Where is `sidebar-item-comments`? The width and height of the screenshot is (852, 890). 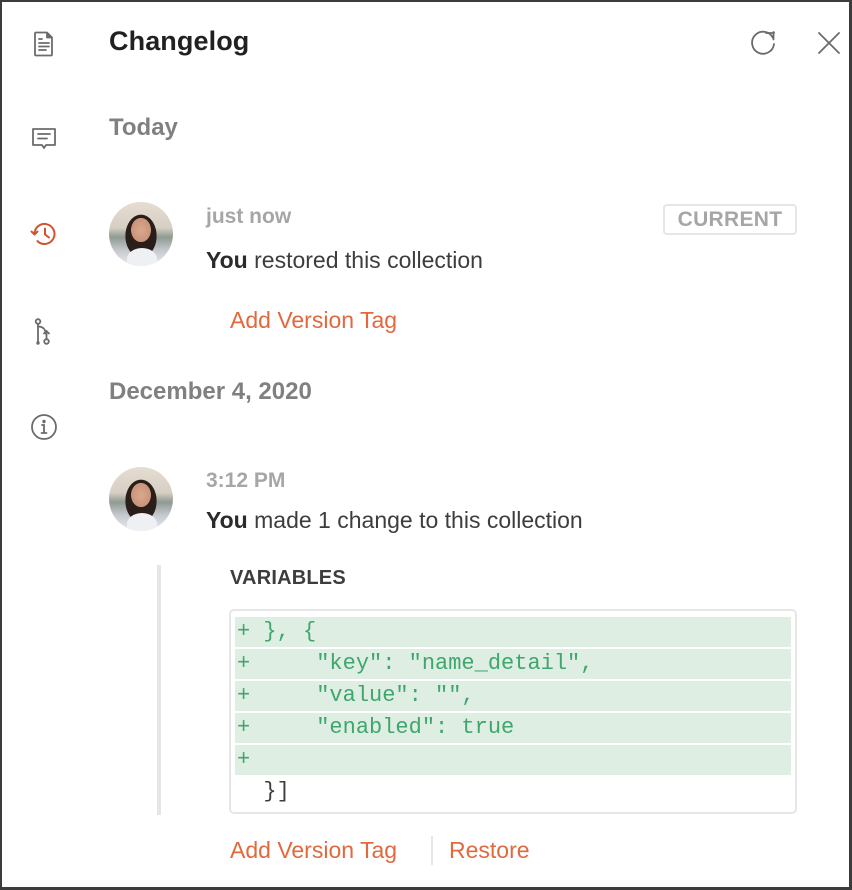 sidebar-item-comments is located at coordinates (44, 138).